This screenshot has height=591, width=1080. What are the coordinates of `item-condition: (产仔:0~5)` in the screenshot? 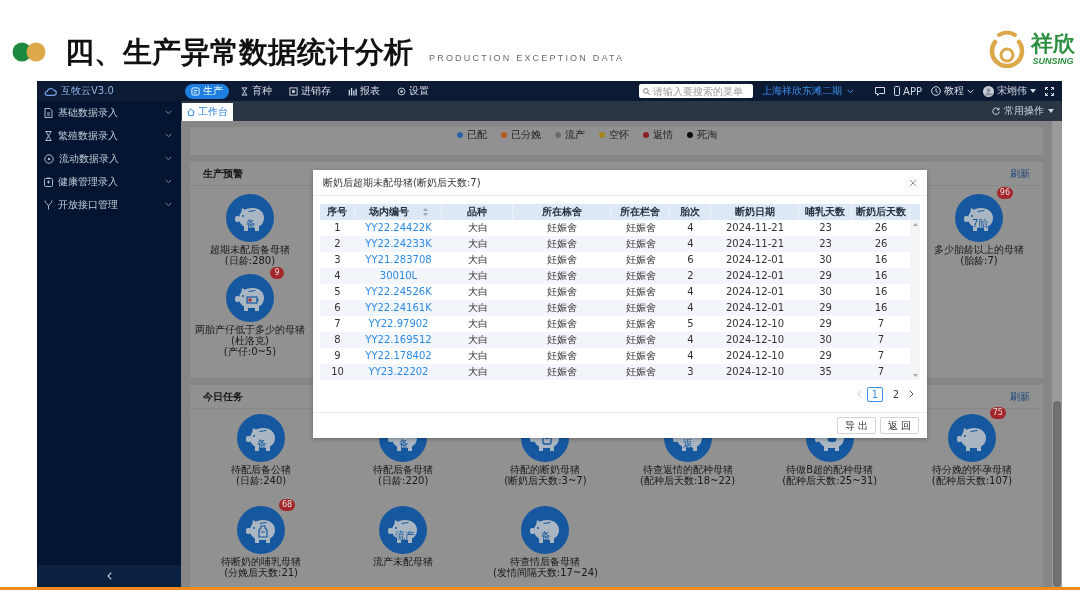 It's located at (250, 351).